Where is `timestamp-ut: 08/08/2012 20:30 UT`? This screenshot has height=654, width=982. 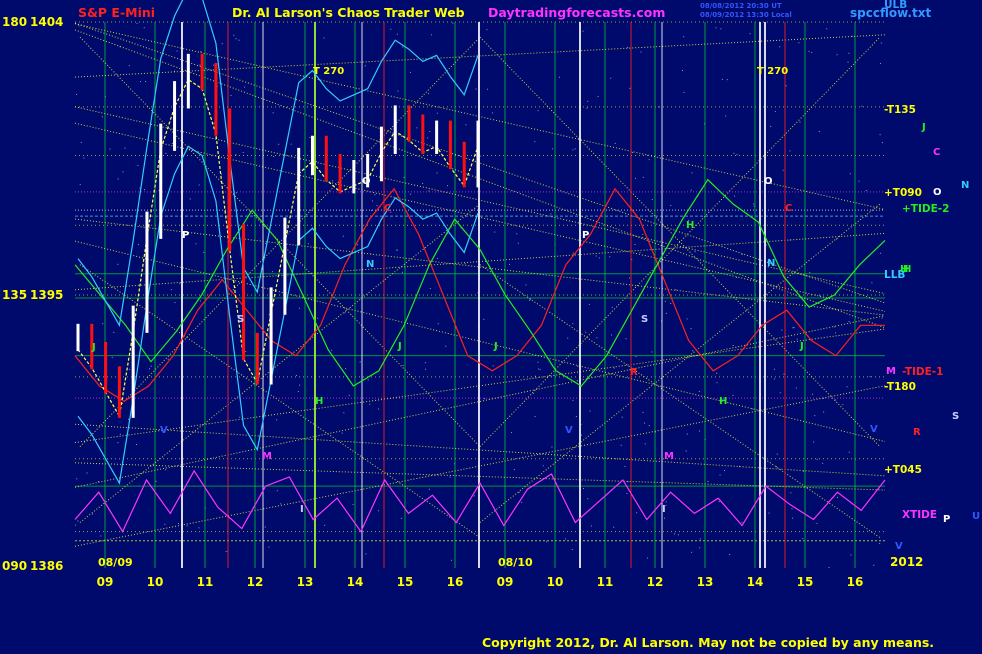 timestamp-ut: 08/08/2012 20:30 UT is located at coordinates (741, 6).